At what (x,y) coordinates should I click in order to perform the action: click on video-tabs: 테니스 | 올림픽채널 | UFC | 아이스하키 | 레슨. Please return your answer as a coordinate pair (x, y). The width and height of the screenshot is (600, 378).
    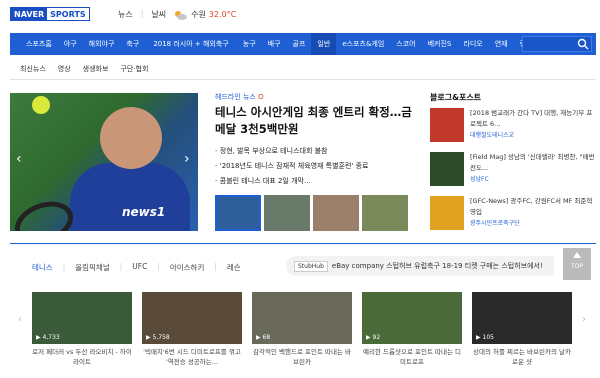
    Looking at the image, I should click on (136, 267).